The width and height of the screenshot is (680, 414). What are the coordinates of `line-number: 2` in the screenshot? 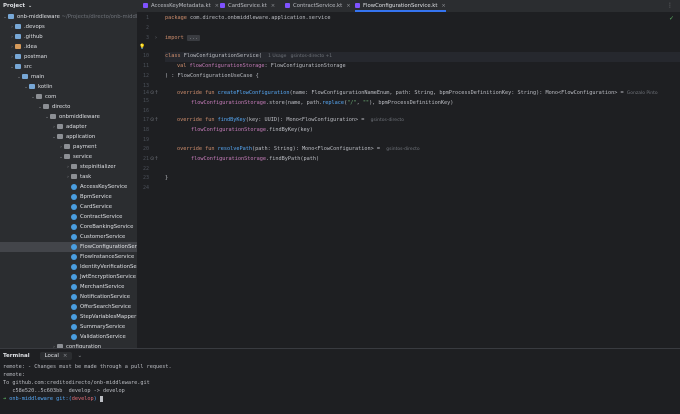 It's located at (147, 28).